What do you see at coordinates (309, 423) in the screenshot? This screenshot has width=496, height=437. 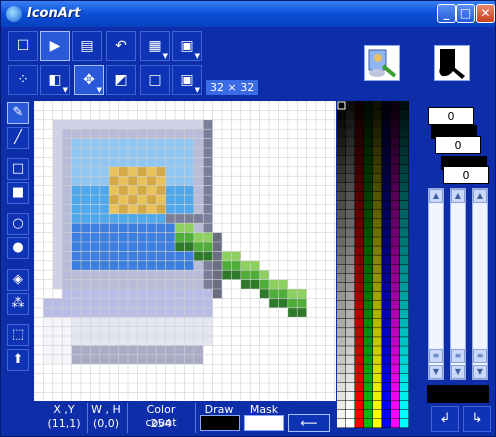 I see `swap-colors-button: ⟵` at bounding box center [309, 423].